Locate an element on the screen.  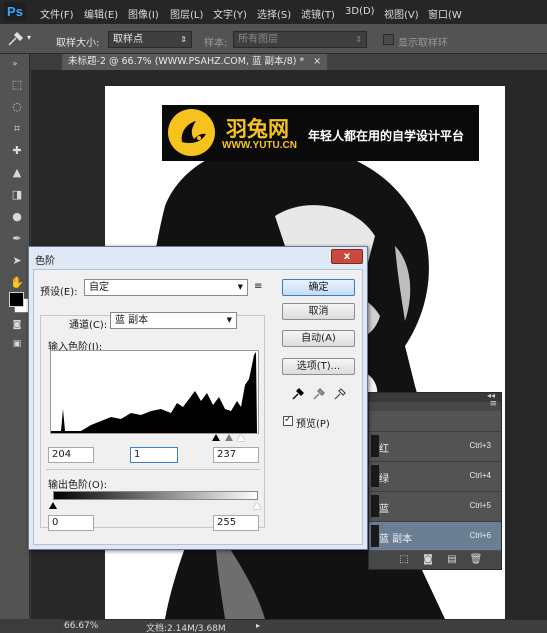
channel-name: 蓝 副本 is located at coordinates (396, 539).